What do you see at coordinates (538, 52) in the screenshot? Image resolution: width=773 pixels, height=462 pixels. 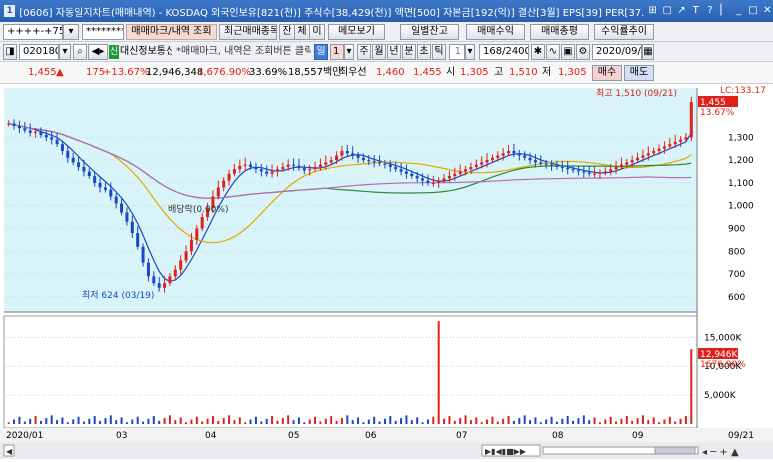 I see `settings-icon: ✱` at bounding box center [538, 52].